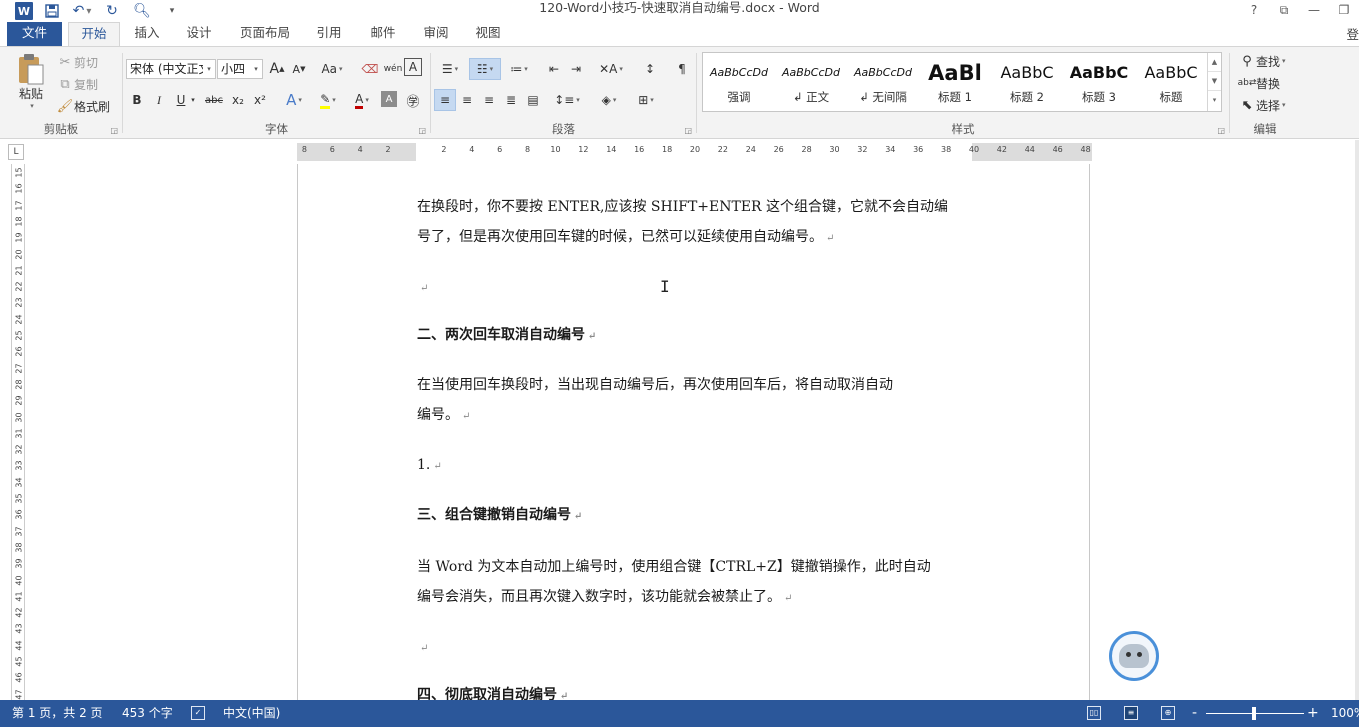  What do you see at coordinates (94, 34) in the screenshot?
I see `tab-home: 开始` at bounding box center [94, 34].